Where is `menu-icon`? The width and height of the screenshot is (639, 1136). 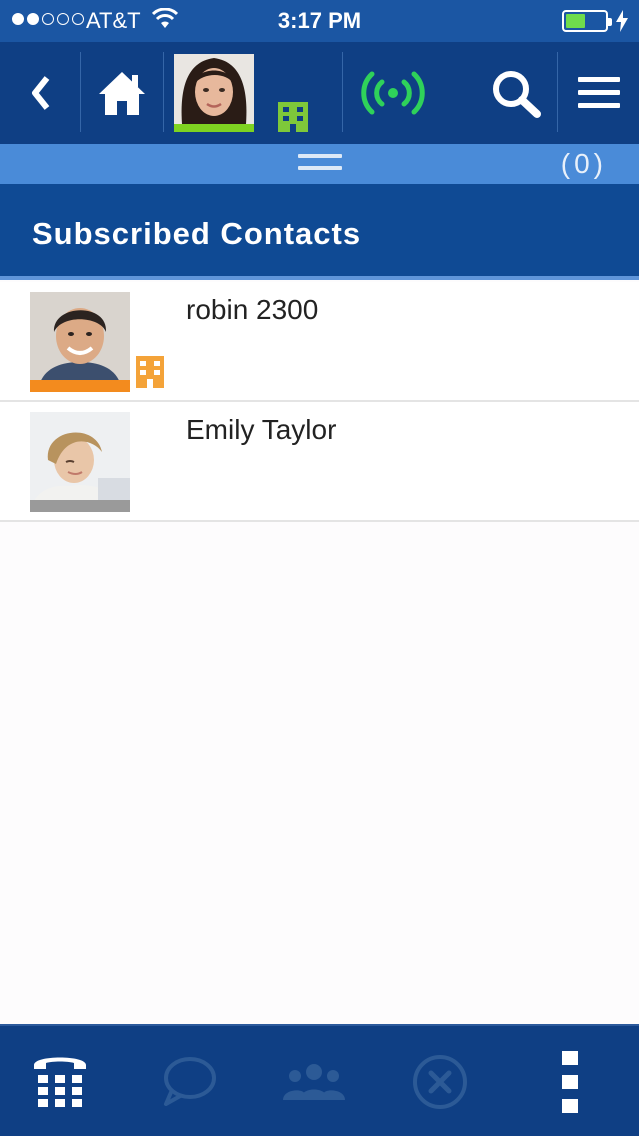
menu-icon is located at coordinates (598, 92).